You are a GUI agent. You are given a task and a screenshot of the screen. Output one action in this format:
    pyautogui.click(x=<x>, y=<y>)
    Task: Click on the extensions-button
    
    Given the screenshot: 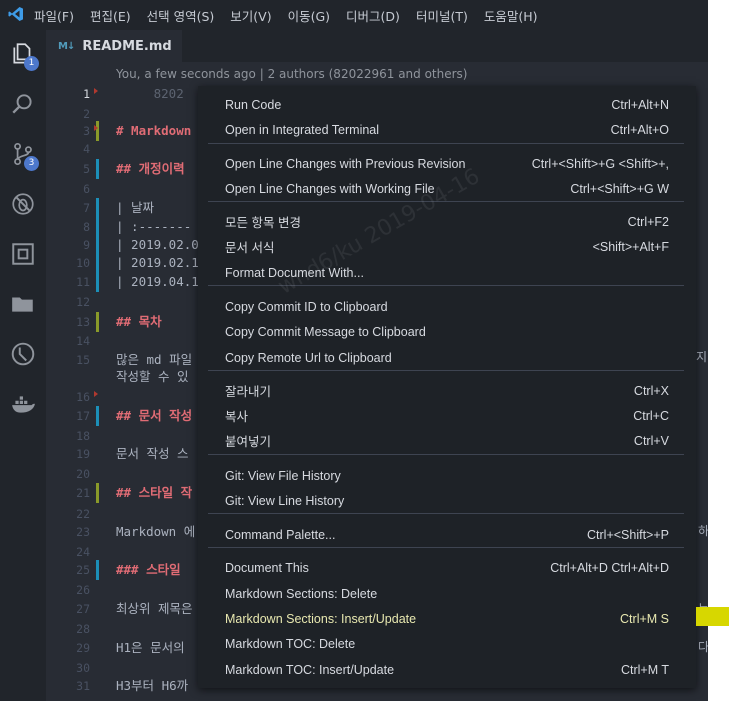 What is the action you would take?
    pyautogui.click(x=23, y=254)
    